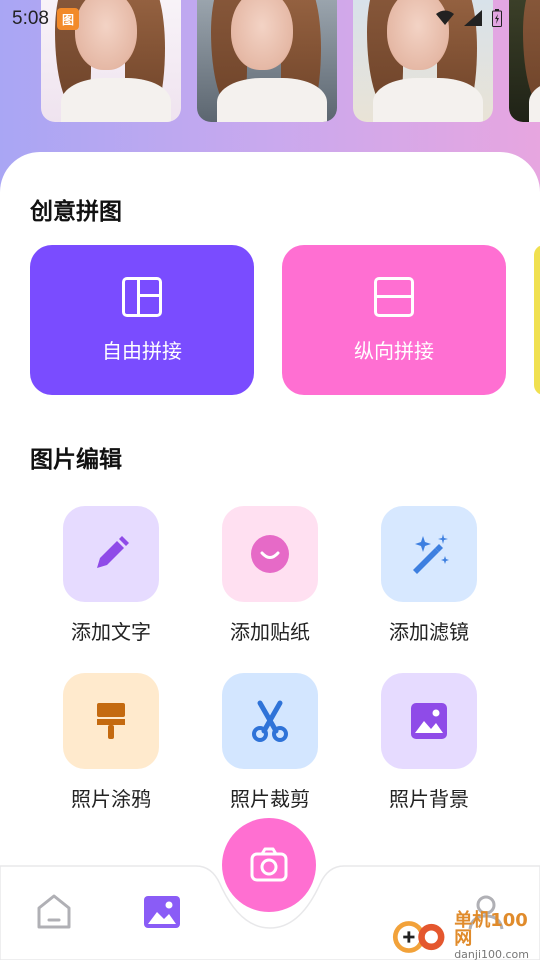  What do you see at coordinates (497, 18) in the screenshot?
I see `battery-icon` at bounding box center [497, 18].